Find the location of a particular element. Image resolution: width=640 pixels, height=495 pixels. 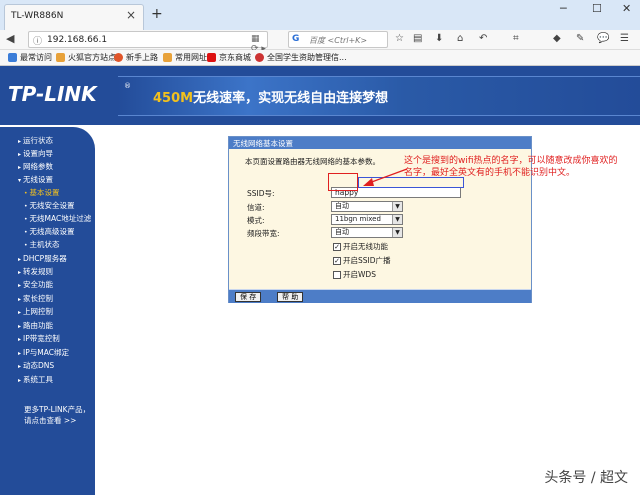

menu-icon: ☰ is located at coordinates (624, 38).